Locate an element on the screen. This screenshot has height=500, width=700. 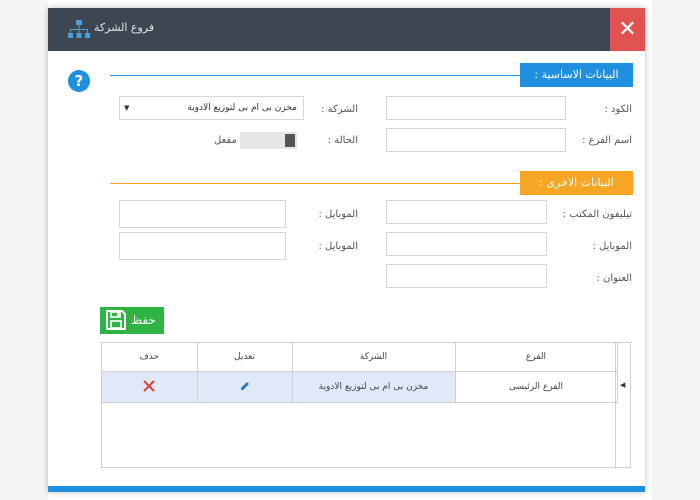
basic-section-title: البيانات الاساسية : is located at coordinates (576, 75).